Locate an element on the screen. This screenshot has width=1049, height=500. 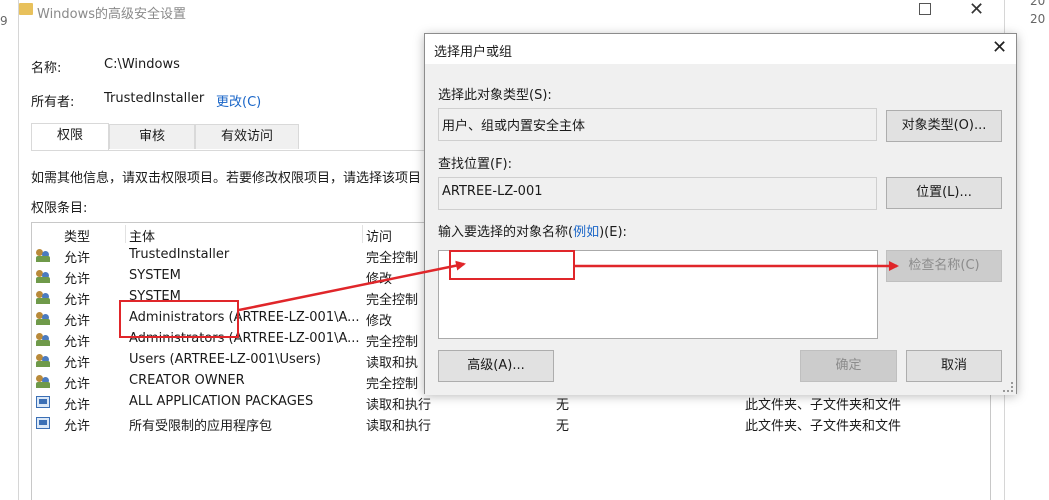
annotation-arrow-to-input is located at coordinates (352, 286).